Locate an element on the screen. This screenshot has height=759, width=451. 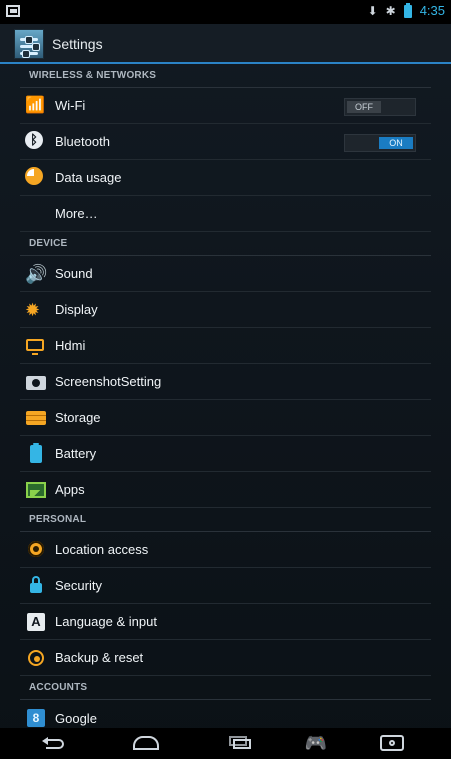
settings-item-wifi: 📶 Wi-Fi OFF is located at coordinates (225, 106).